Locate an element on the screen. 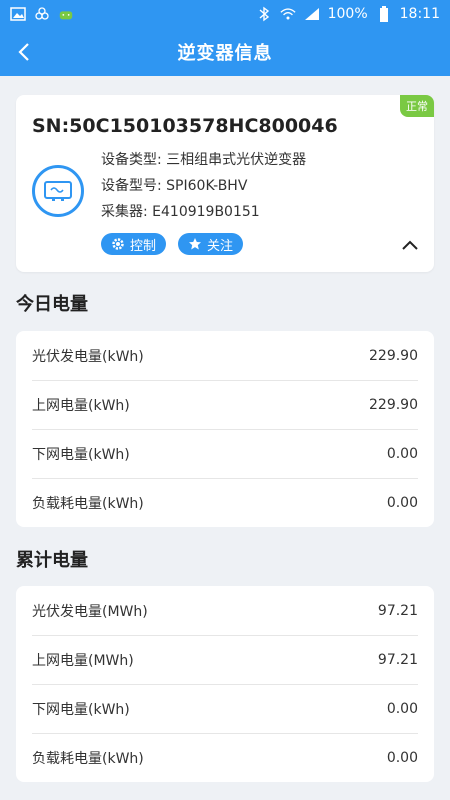 This screenshot has width=450, height=800. status-left is located at coordinates (42, 14).